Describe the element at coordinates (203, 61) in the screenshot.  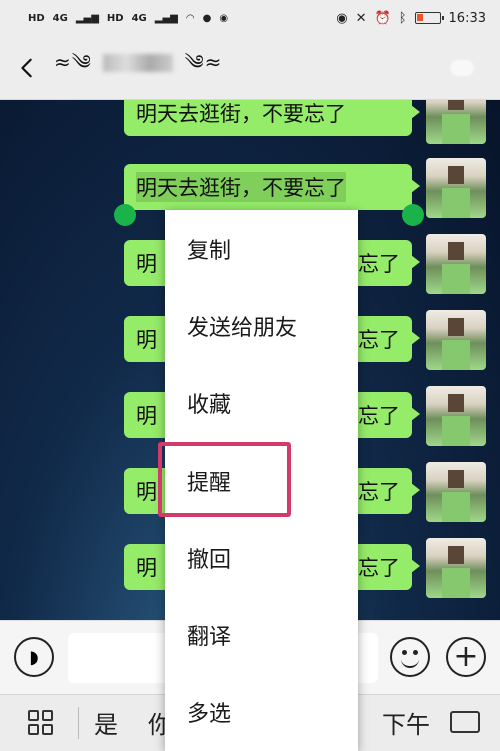
I see `title-decoration-right: ༄≈` at that location.